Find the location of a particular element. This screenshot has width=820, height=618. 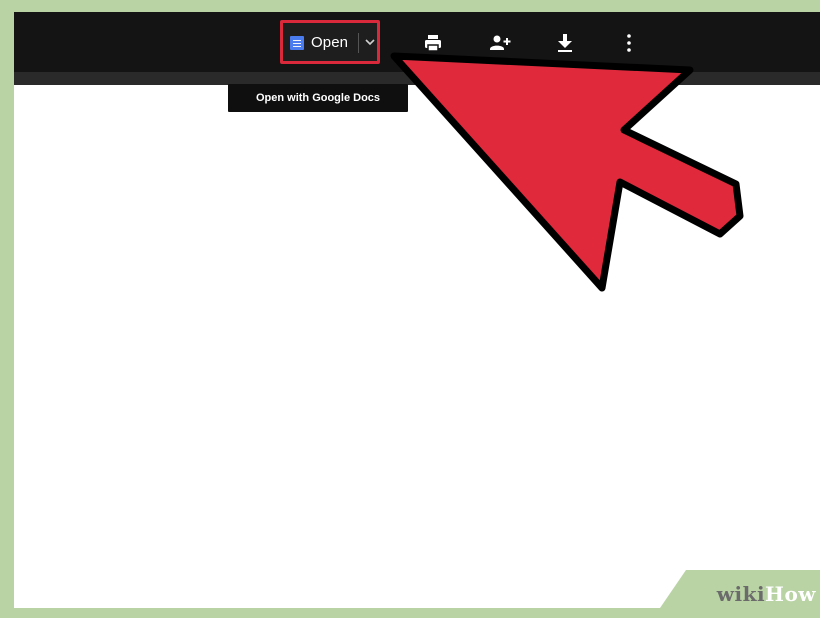

open-button-label: Open is located at coordinates (329, 42).